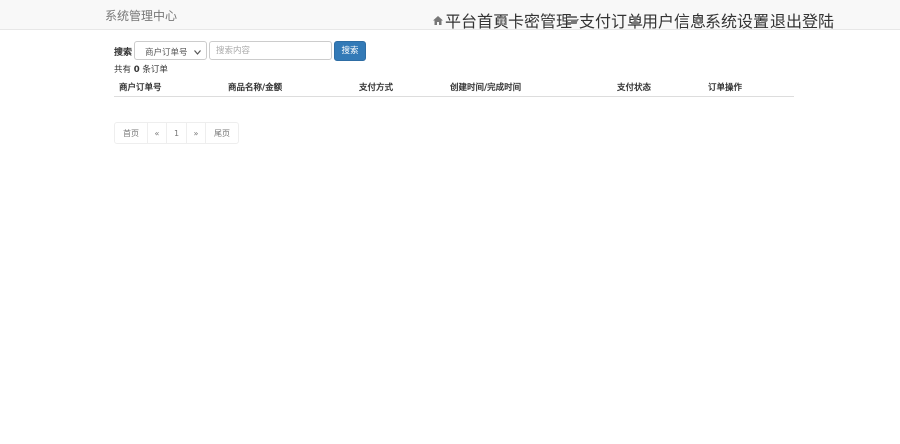 This screenshot has height=444, width=900. I want to click on home-icon, so click(438, 20).